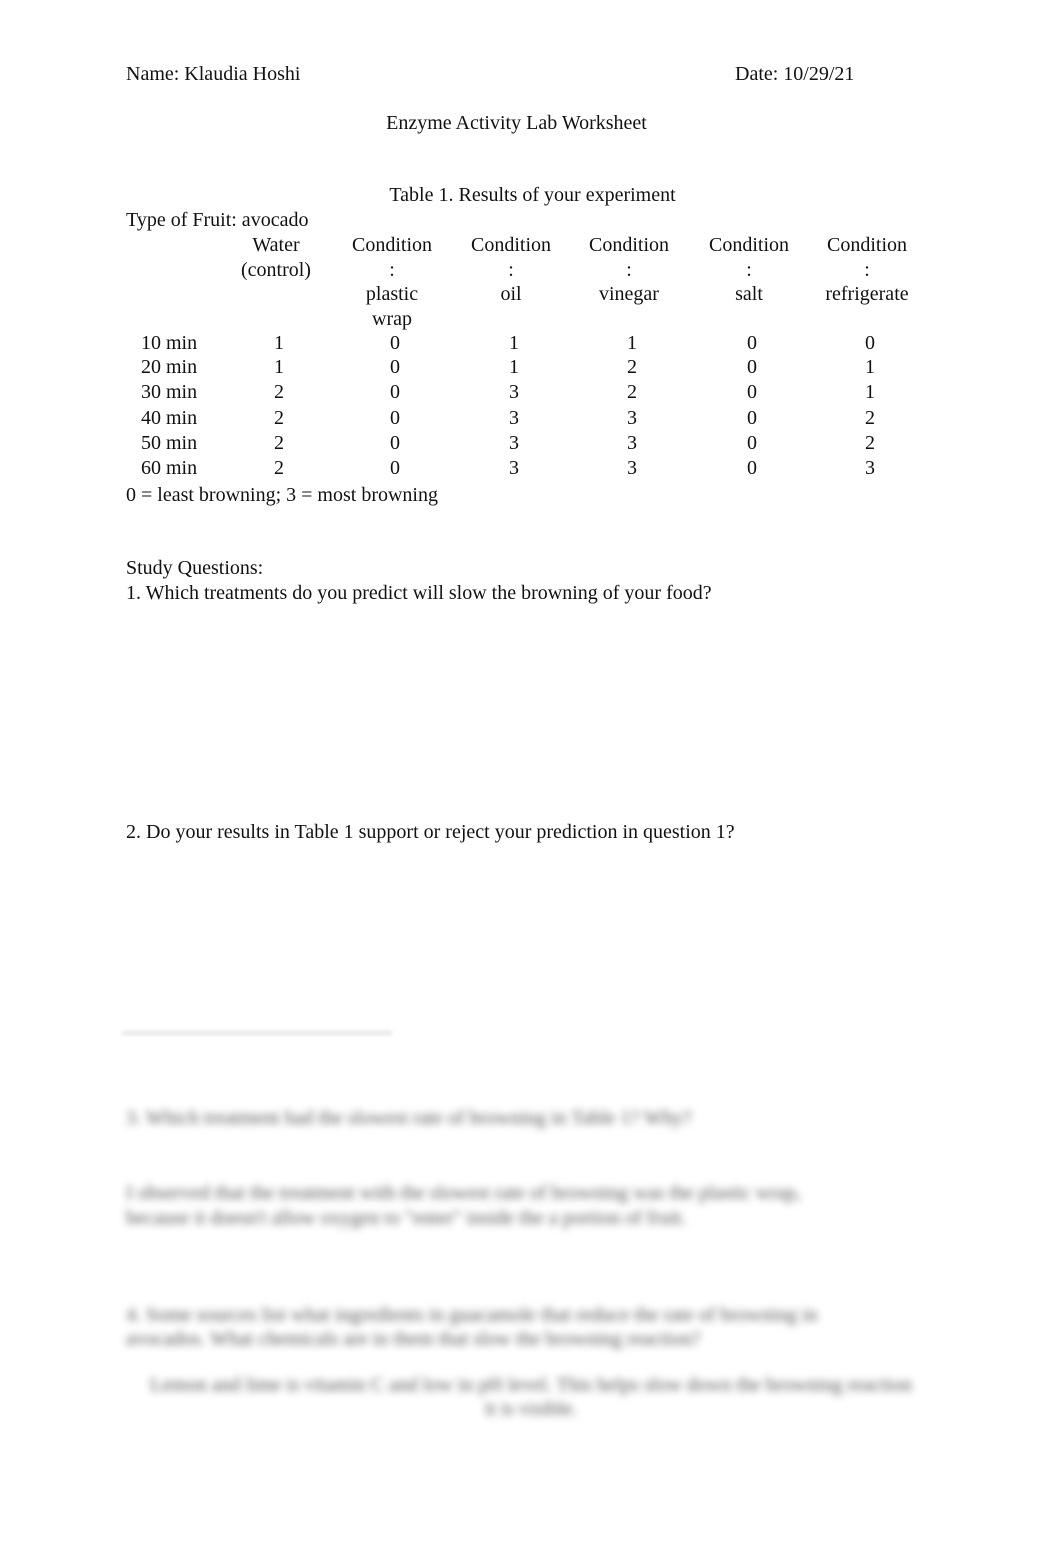 Image resolution: width=1062 pixels, height=1556 pixels. What do you see at coordinates (169, 367) in the screenshot?
I see `row-time-label: 20 min` at bounding box center [169, 367].